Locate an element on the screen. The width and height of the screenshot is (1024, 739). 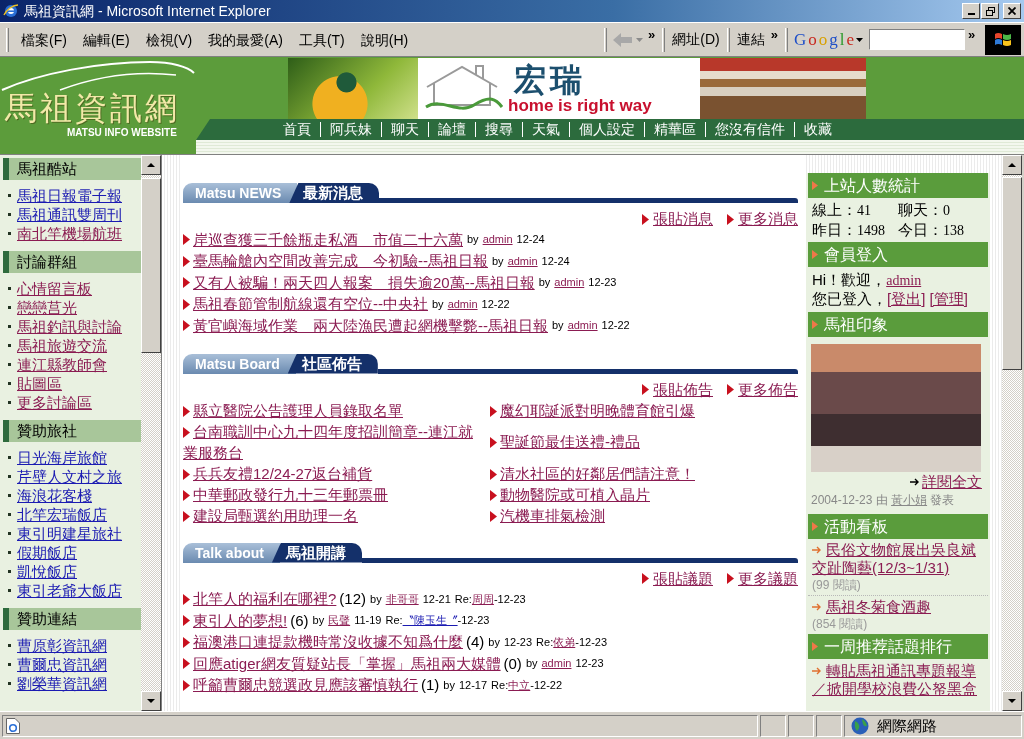
account-link: [登出] is located at coordinates (906, 298).